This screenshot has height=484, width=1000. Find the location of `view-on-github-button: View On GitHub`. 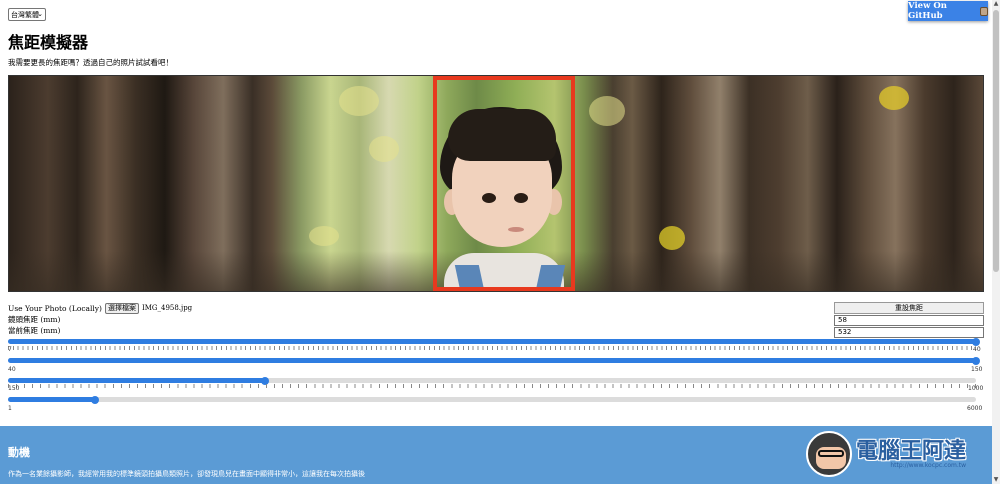

view-on-github-button: View On GitHub is located at coordinates (948, 11).